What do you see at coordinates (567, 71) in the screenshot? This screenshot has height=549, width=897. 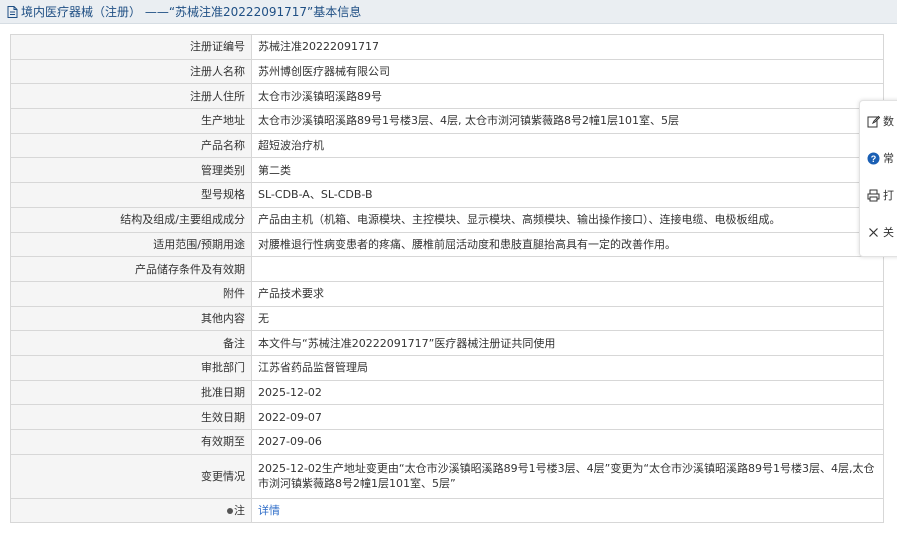 I see `row-value: 苏州博创医疗器械有限公司` at bounding box center [567, 71].